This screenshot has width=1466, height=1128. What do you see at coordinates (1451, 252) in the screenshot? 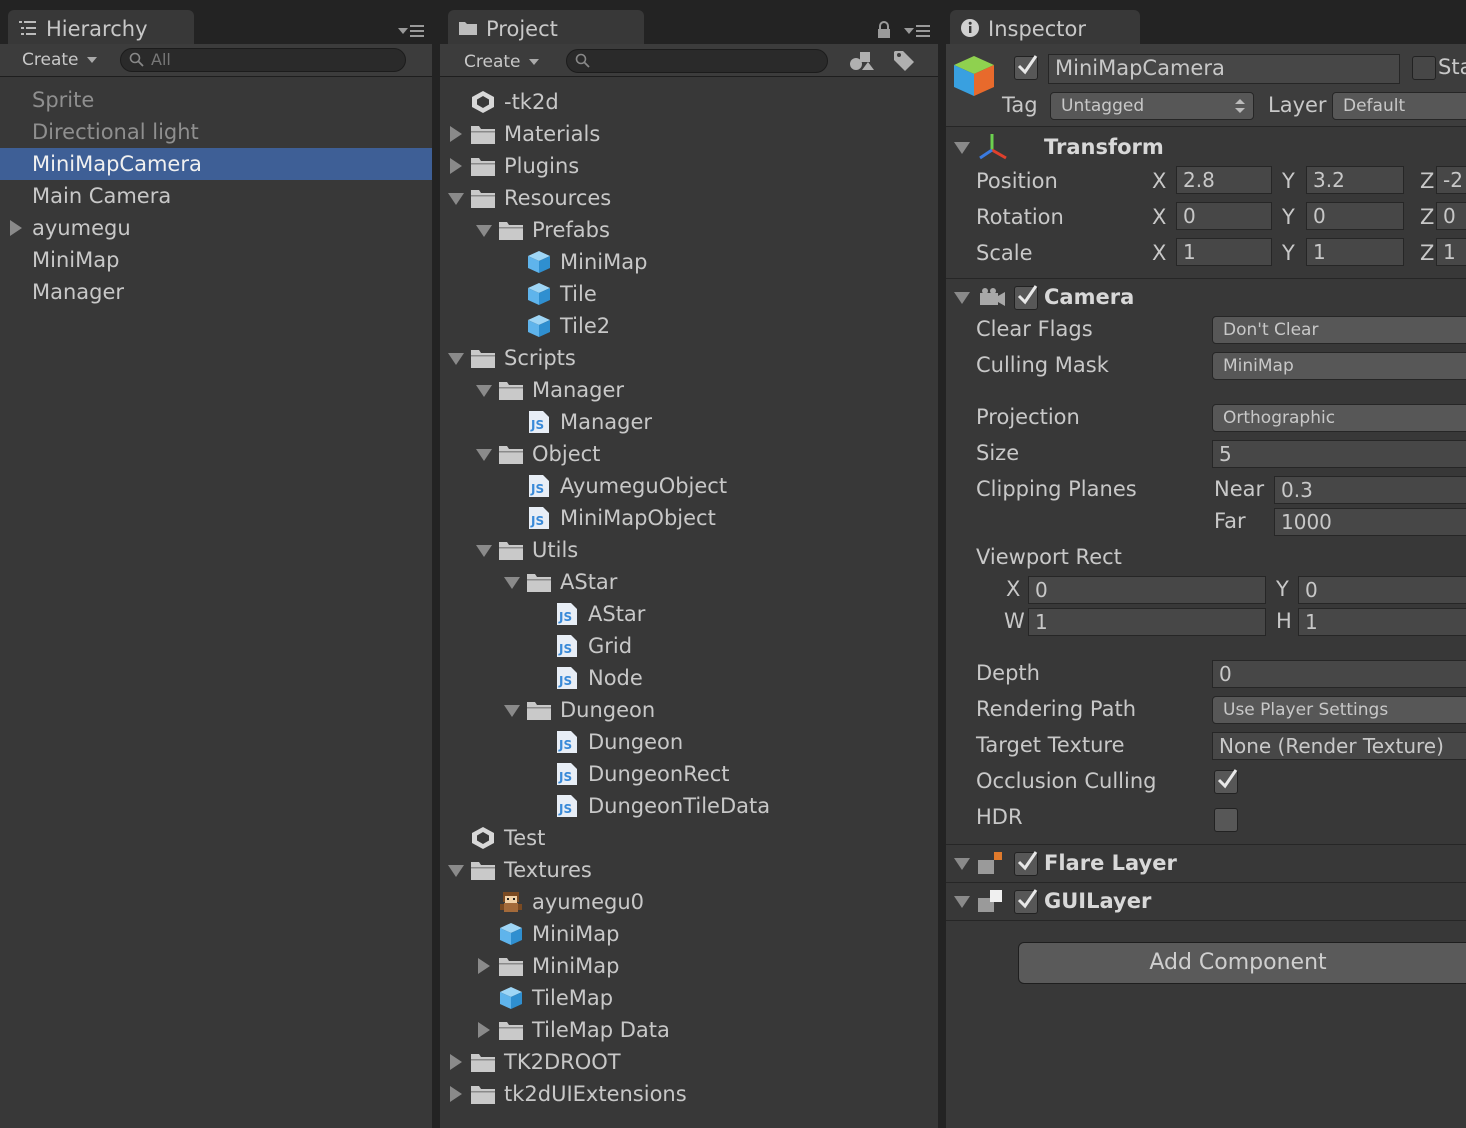
I see `scale-z-field: 1` at bounding box center [1451, 252].